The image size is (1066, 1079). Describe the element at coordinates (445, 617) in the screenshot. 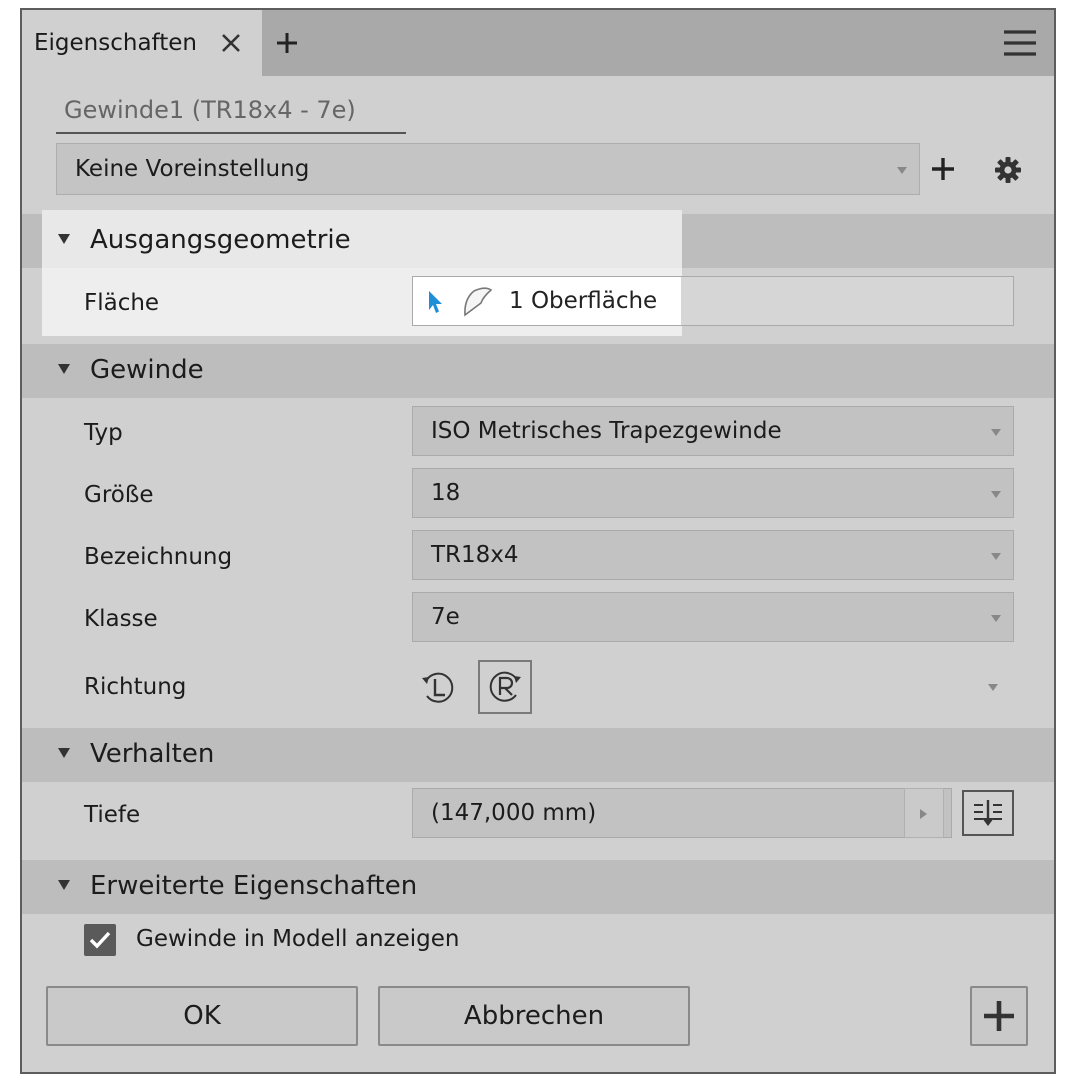

I see `class-value: 7e` at that location.